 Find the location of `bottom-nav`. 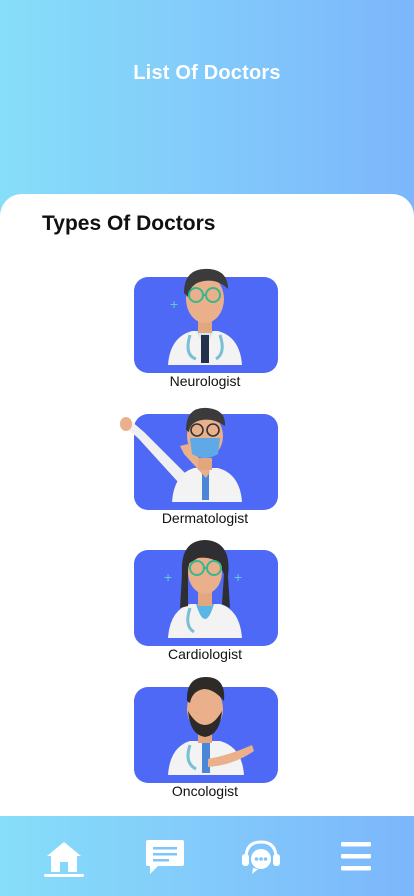

bottom-nav is located at coordinates (207, 856).